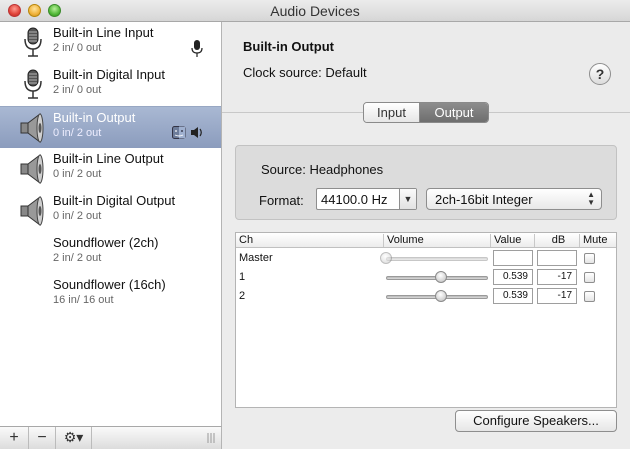 This screenshot has width=630, height=449. What do you see at coordinates (512, 240) in the screenshot?
I see `column-value: Value` at bounding box center [512, 240].